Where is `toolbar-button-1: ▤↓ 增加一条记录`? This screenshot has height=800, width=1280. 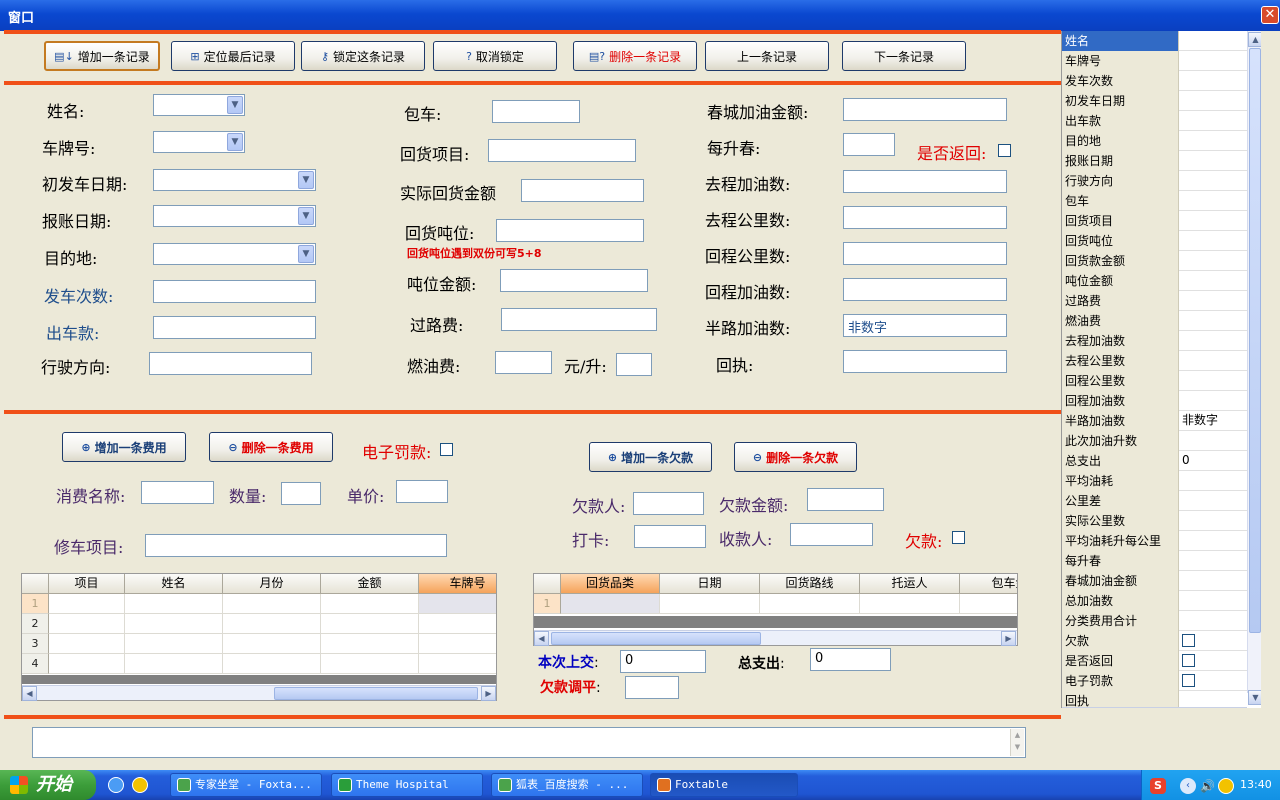 toolbar-button-1: ▤↓ 增加一条记录 is located at coordinates (102, 56).